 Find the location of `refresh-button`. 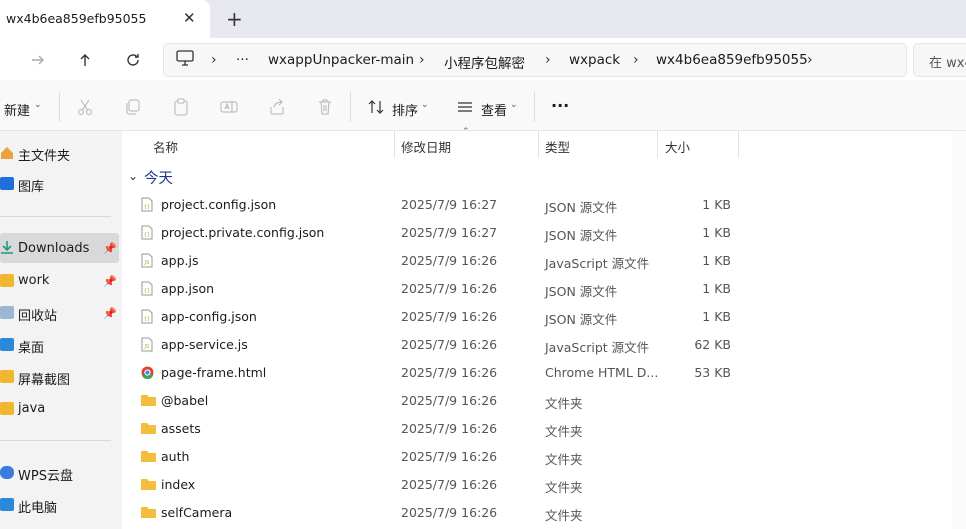

refresh-button is located at coordinates (133, 60).